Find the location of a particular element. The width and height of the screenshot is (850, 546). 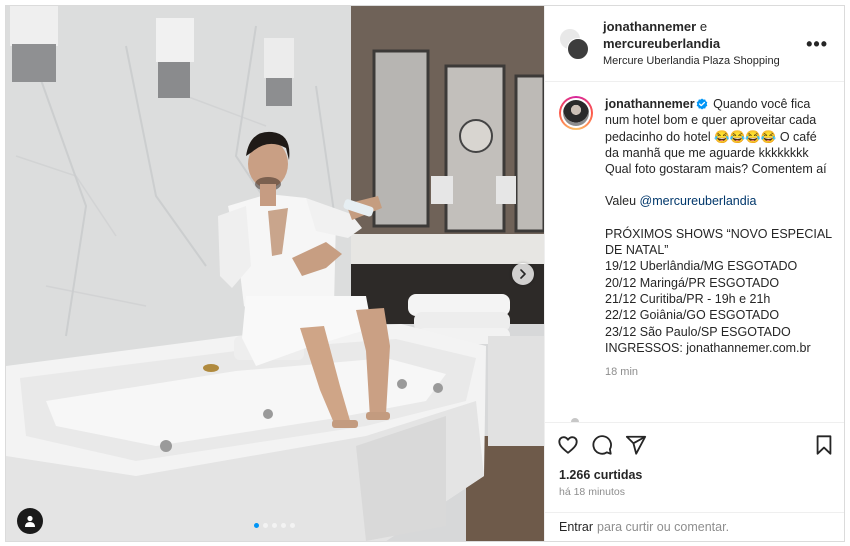

show-line: 23/12 São Paulo/SP ESGOTADO is located at coordinates (698, 331).